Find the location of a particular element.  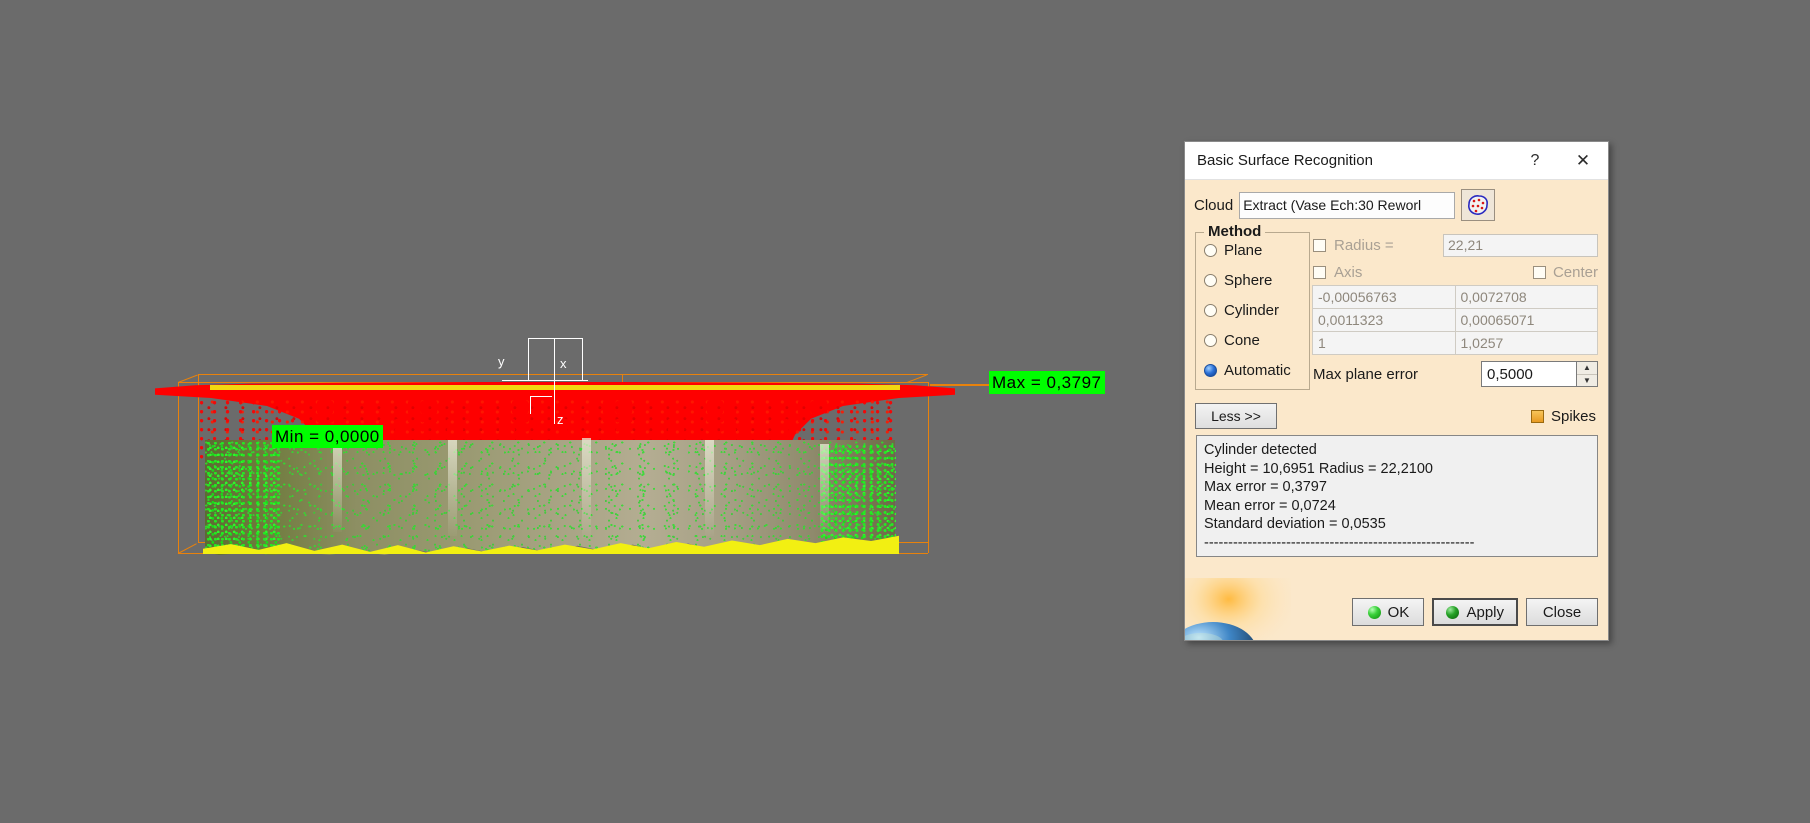

method-label-cone: Cone is located at coordinates (1242, 340).